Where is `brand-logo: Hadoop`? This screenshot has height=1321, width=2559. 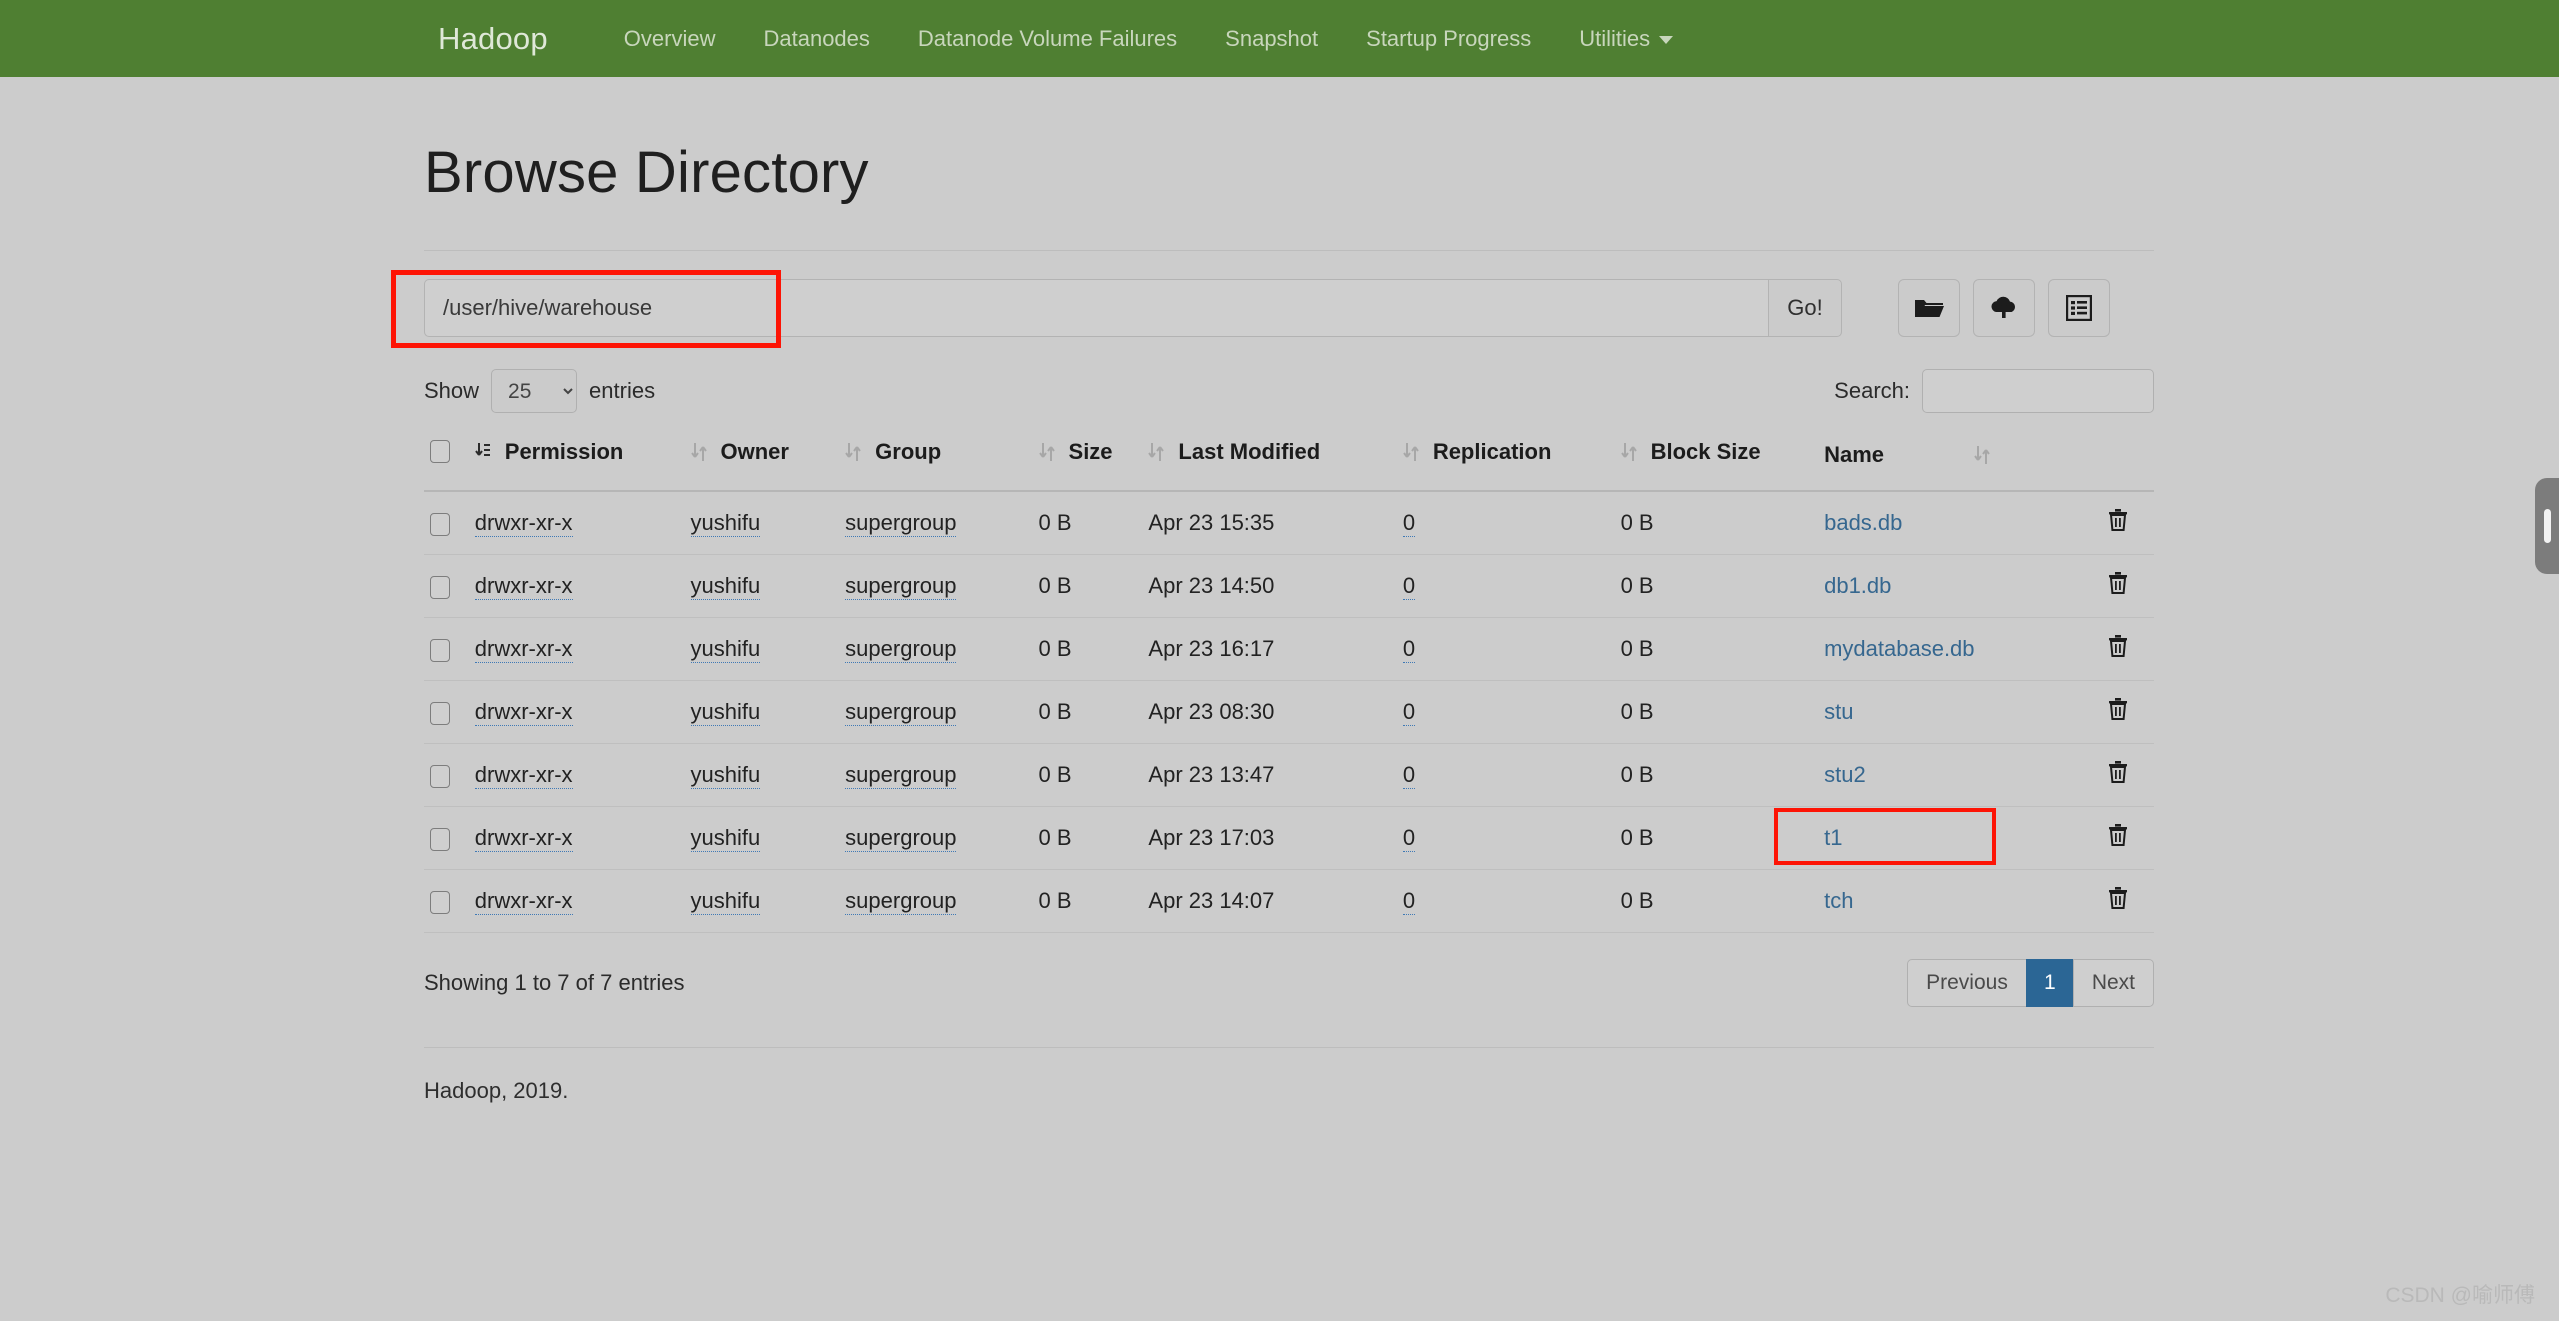 brand-logo: Hadoop is located at coordinates (493, 39).